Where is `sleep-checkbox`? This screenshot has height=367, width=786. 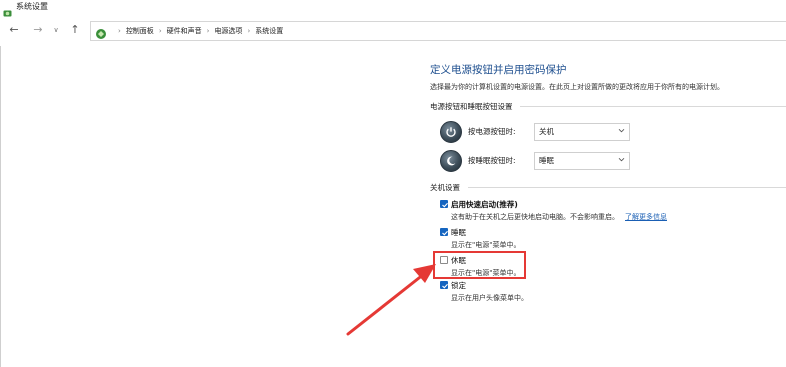
sleep-checkbox is located at coordinates (444, 232).